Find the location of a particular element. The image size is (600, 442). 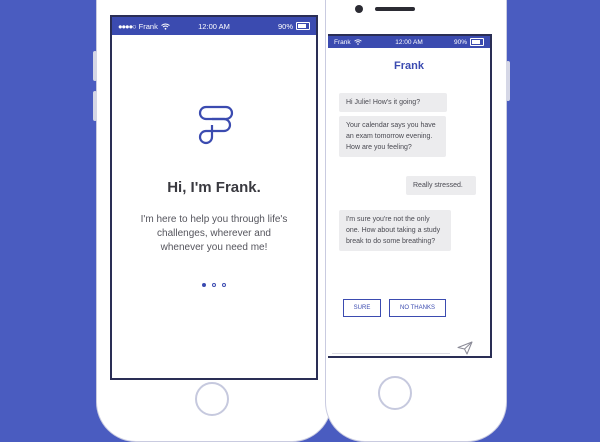

front-camera is located at coordinates (359, 9).